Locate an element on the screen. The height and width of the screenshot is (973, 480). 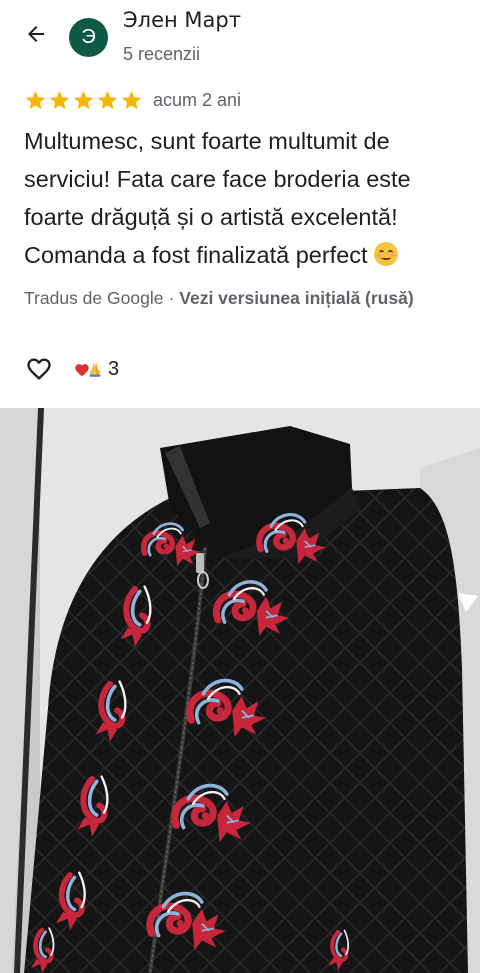
heart-outline-icon is located at coordinates (39, 369).